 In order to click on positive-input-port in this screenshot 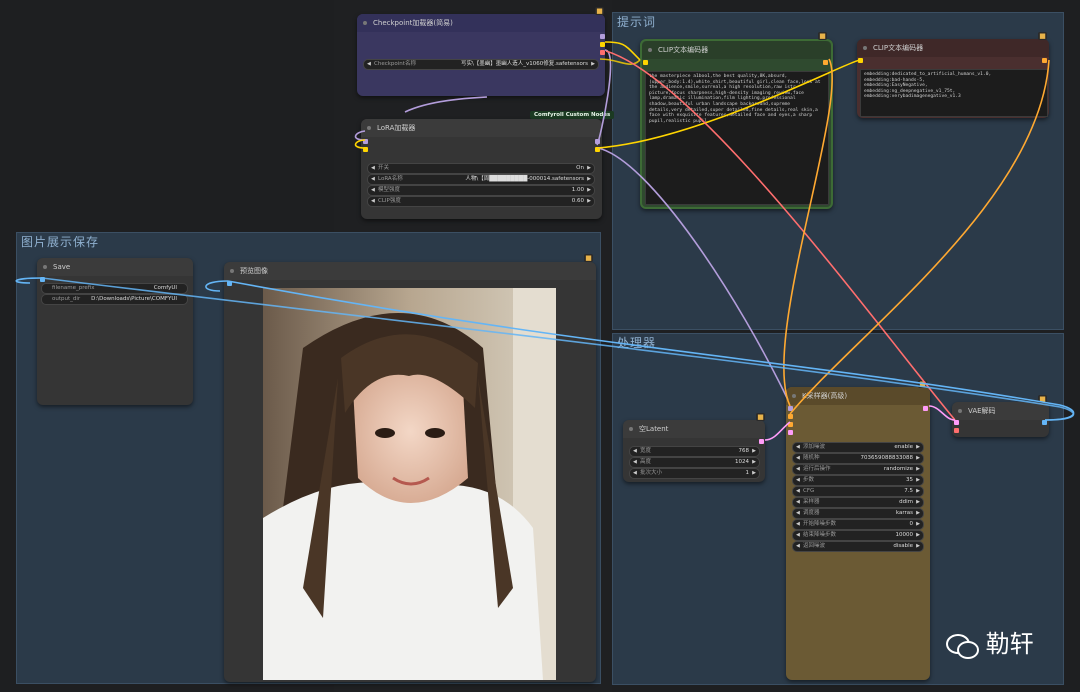, I will do `click(790, 416)`.